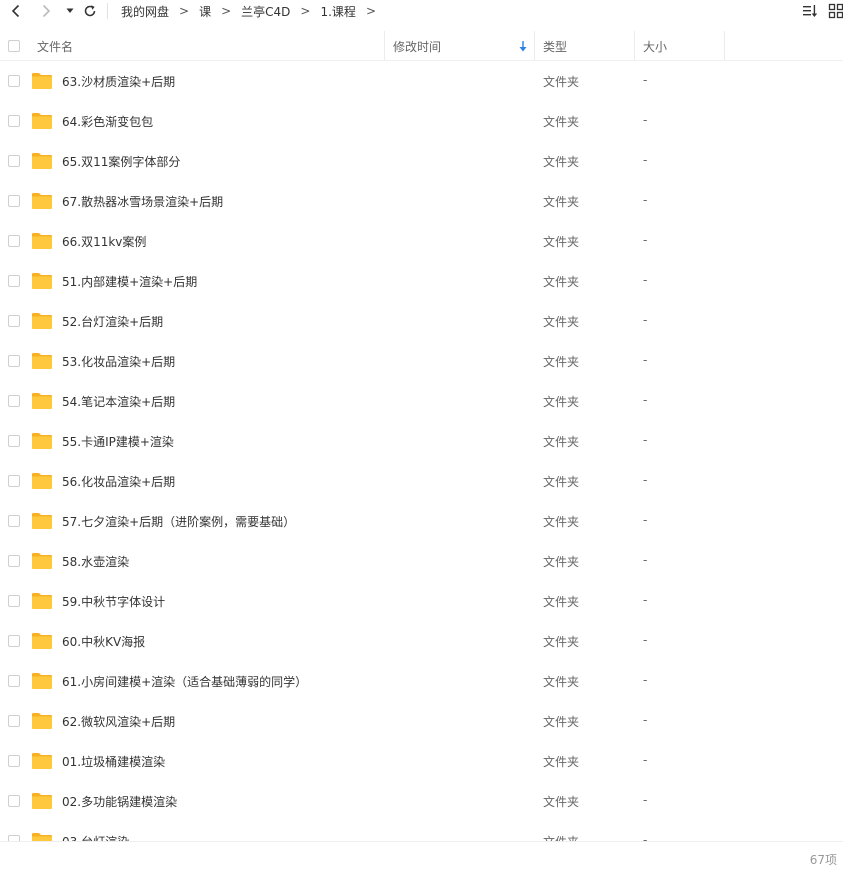  What do you see at coordinates (46, 11) in the screenshot?
I see `forward-button` at bounding box center [46, 11].